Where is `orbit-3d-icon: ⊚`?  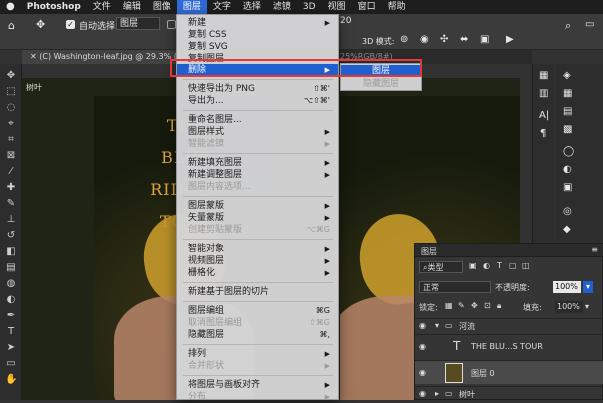
orbit-3d-icon: ⊚ is located at coordinates (404, 39).